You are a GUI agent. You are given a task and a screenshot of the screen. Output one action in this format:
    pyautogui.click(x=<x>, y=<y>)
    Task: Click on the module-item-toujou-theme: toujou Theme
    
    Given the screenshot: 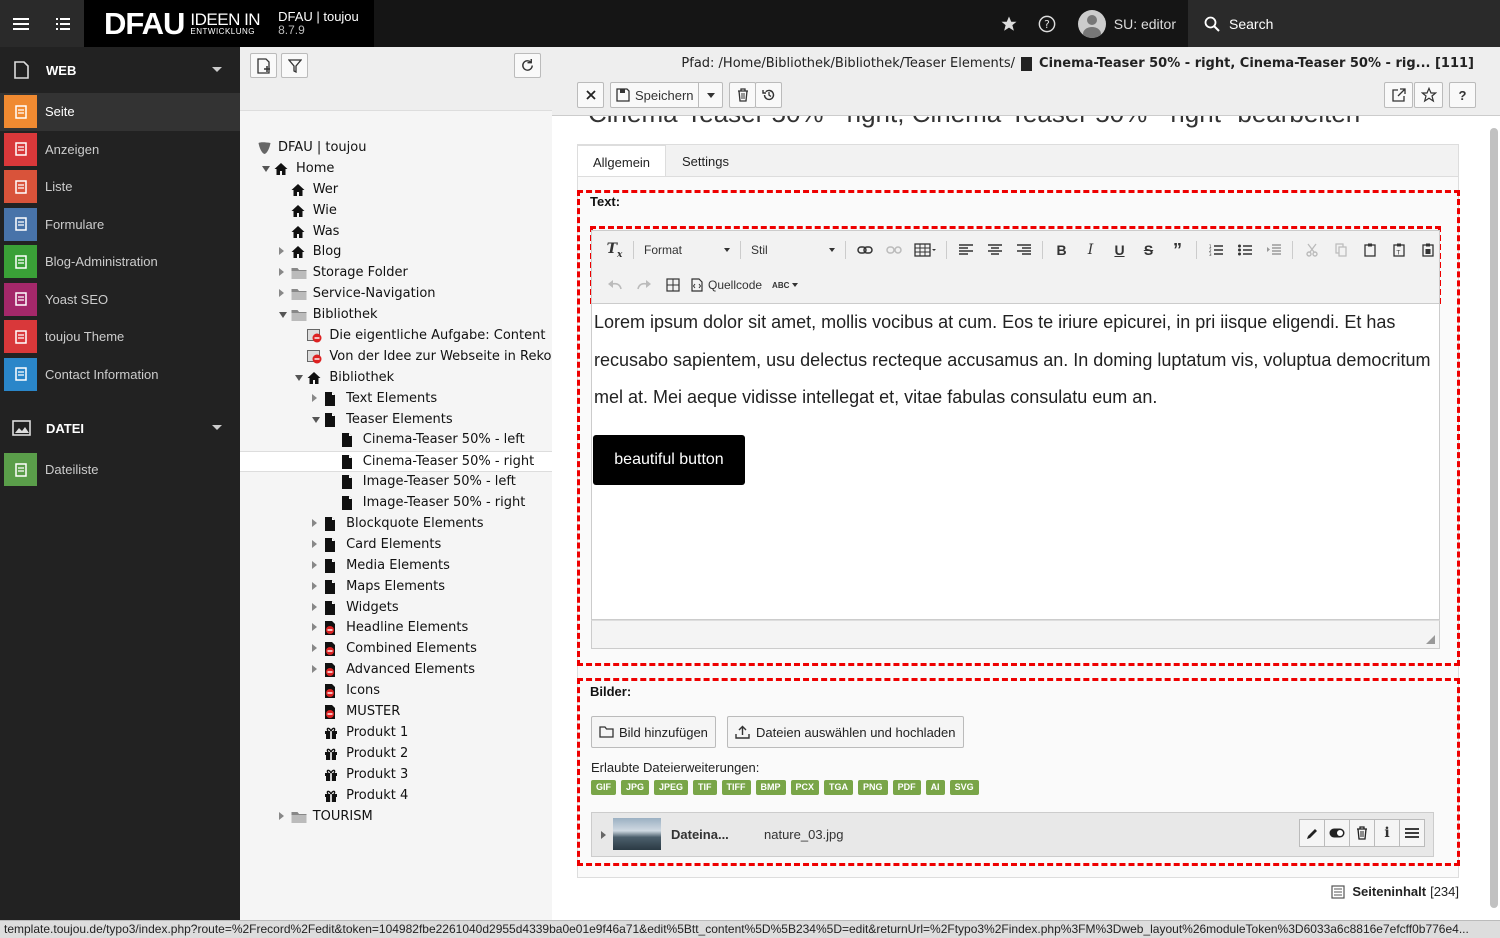 What is the action you would take?
    pyautogui.click(x=120, y=337)
    